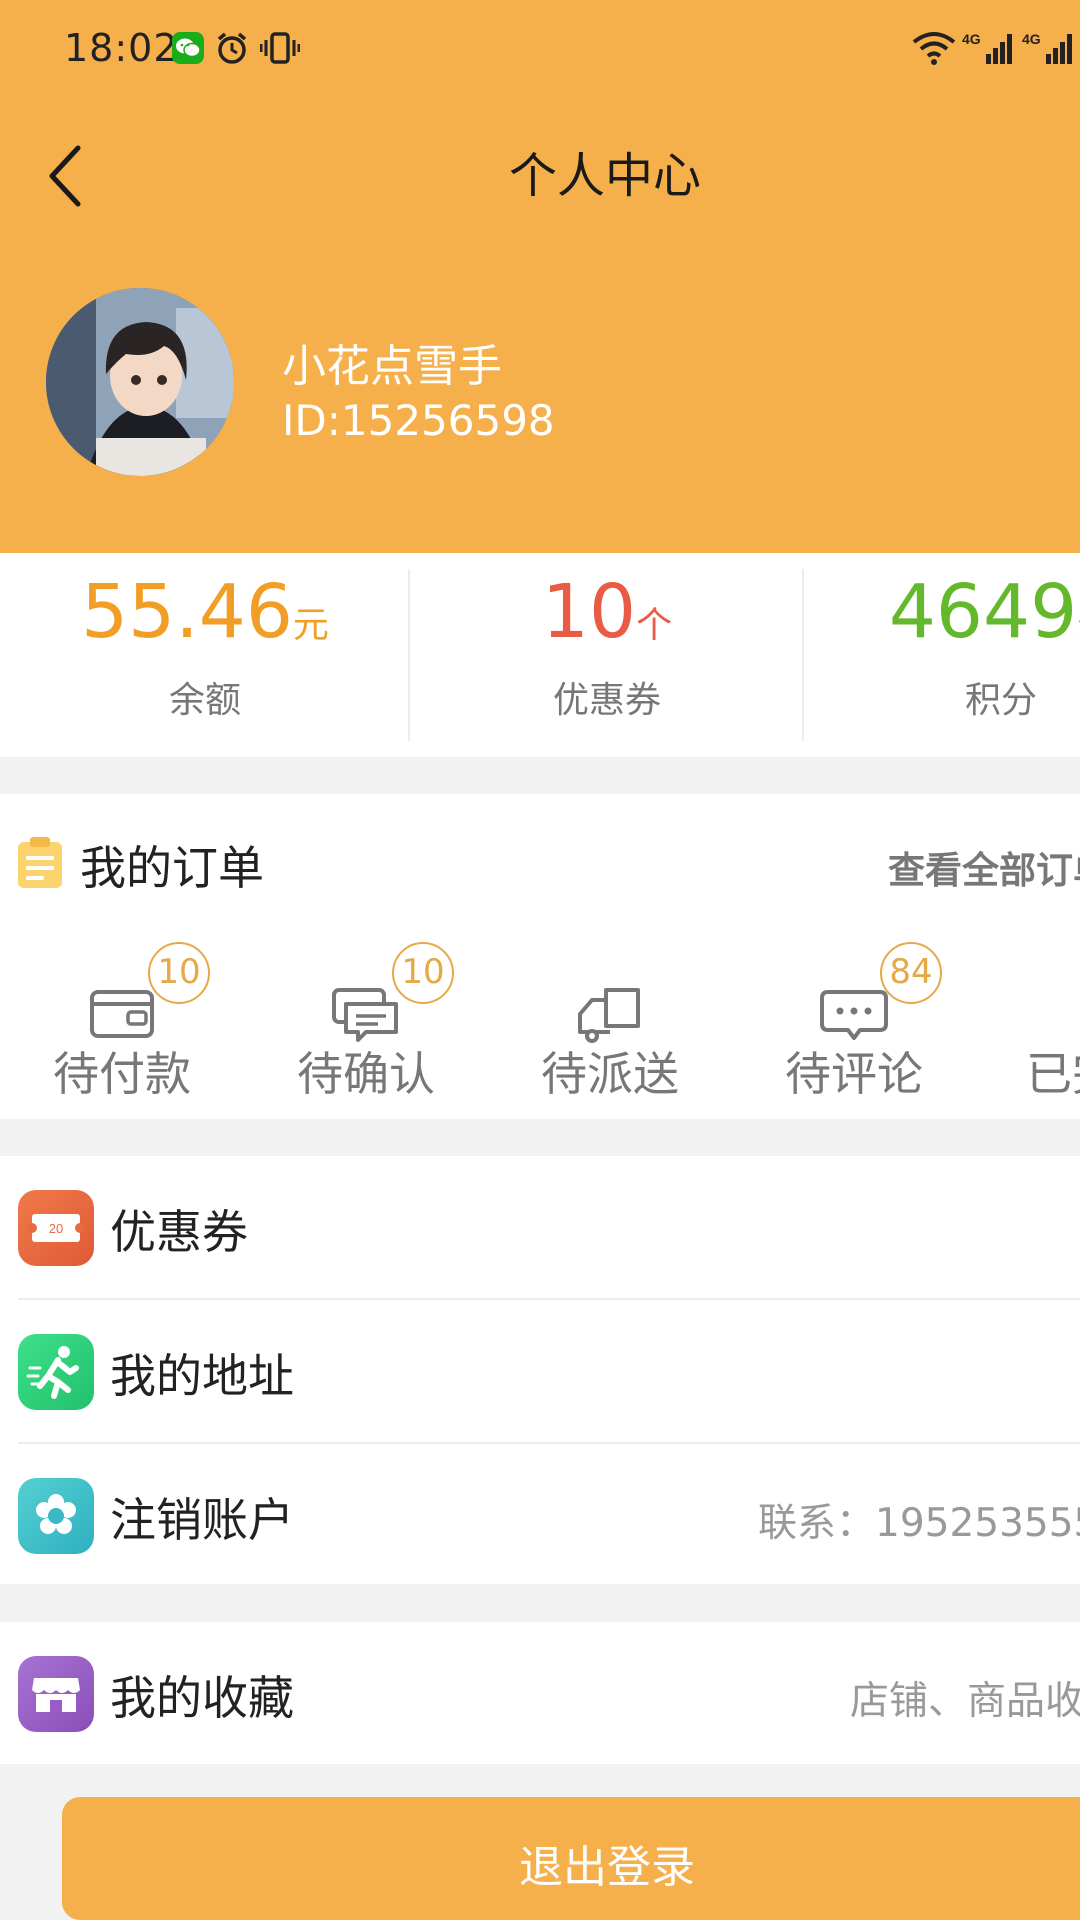 Image resolution: width=1080 pixels, height=1920 pixels. Describe the element at coordinates (202, 1520) in the screenshot. I see `menu-cancel-account-label: 注销账户` at that location.